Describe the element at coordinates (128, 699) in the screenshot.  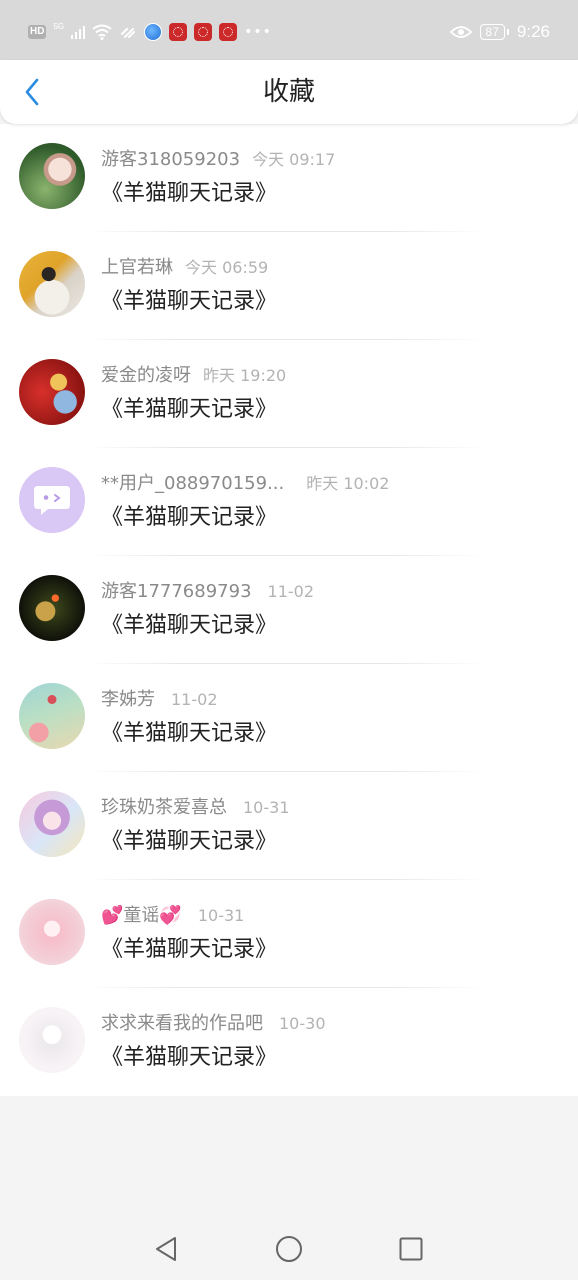
I see `user-name: 李姊芳` at that location.